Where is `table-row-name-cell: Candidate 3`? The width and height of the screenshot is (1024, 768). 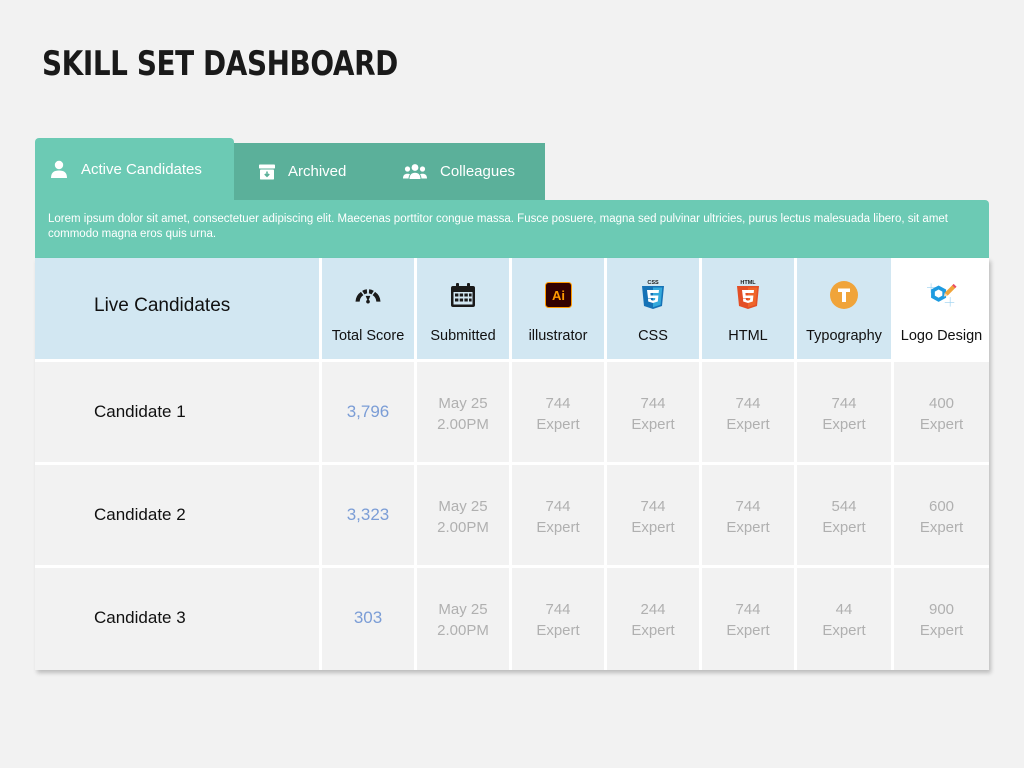
table-row-name-cell: Candidate 3 is located at coordinates (177, 619).